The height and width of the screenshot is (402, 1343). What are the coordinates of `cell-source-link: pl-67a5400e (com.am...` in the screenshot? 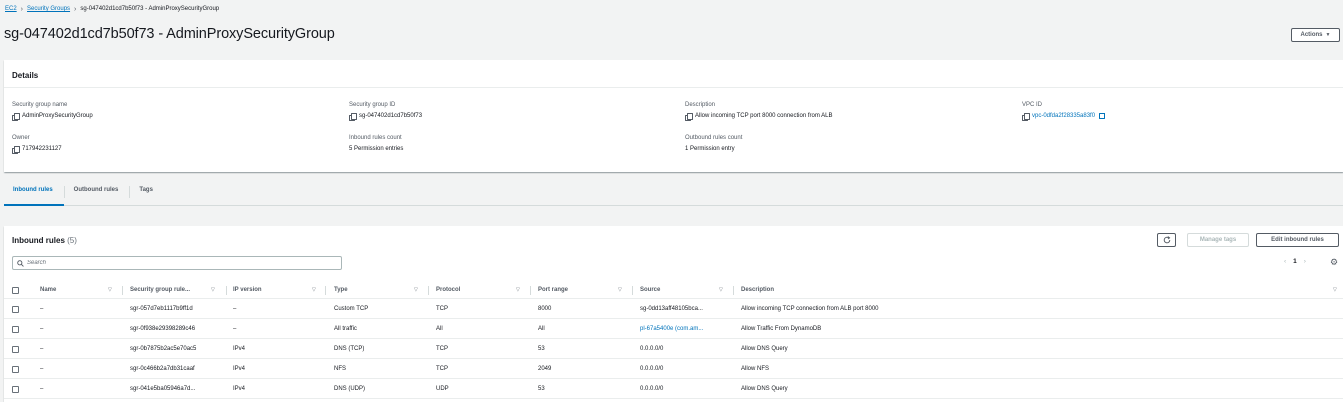 It's located at (671, 329).